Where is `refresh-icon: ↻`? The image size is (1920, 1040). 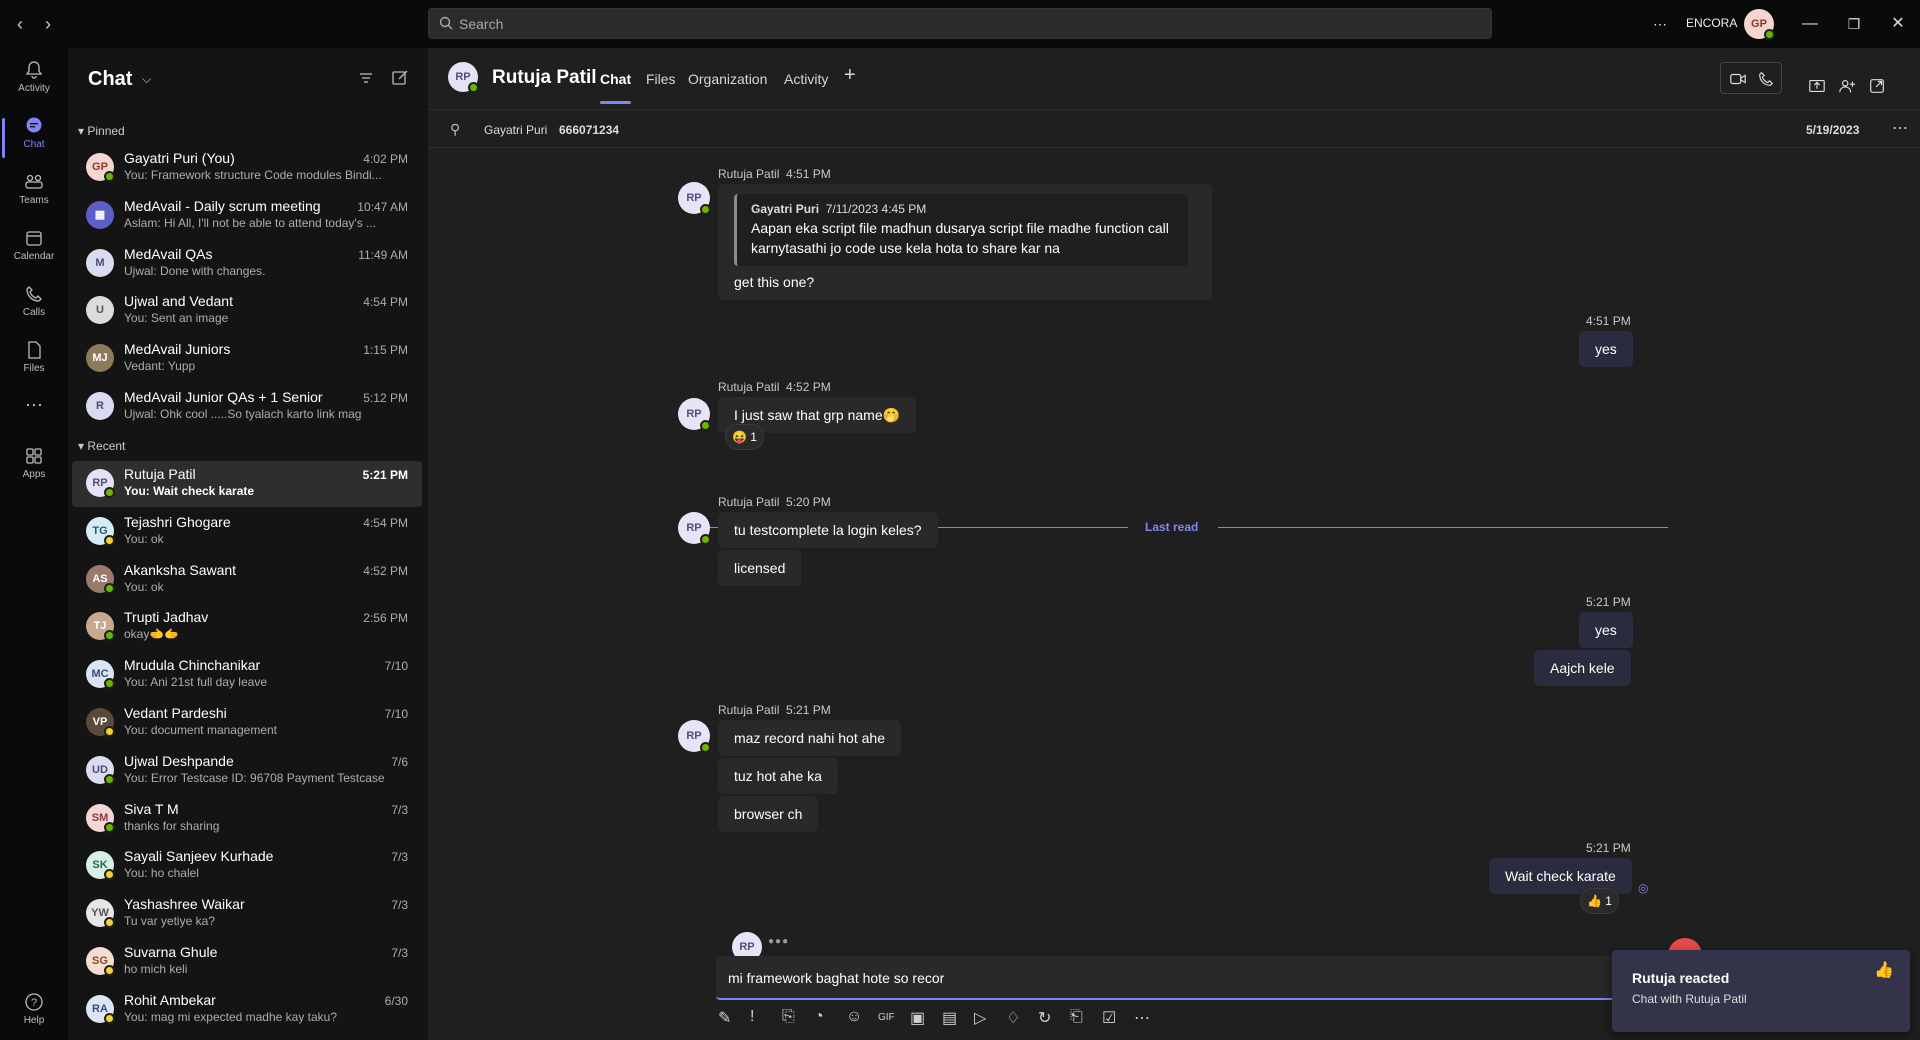
refresh-icon: ↻ is located at coordinates (1049, 1019).